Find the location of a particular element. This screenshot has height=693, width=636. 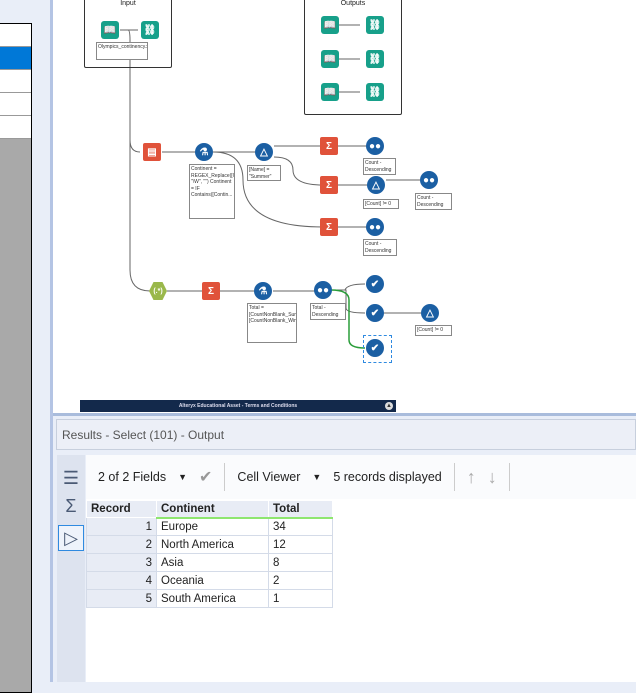

annotation-sort3: Count - Descending is located at coordinates (433, 201).